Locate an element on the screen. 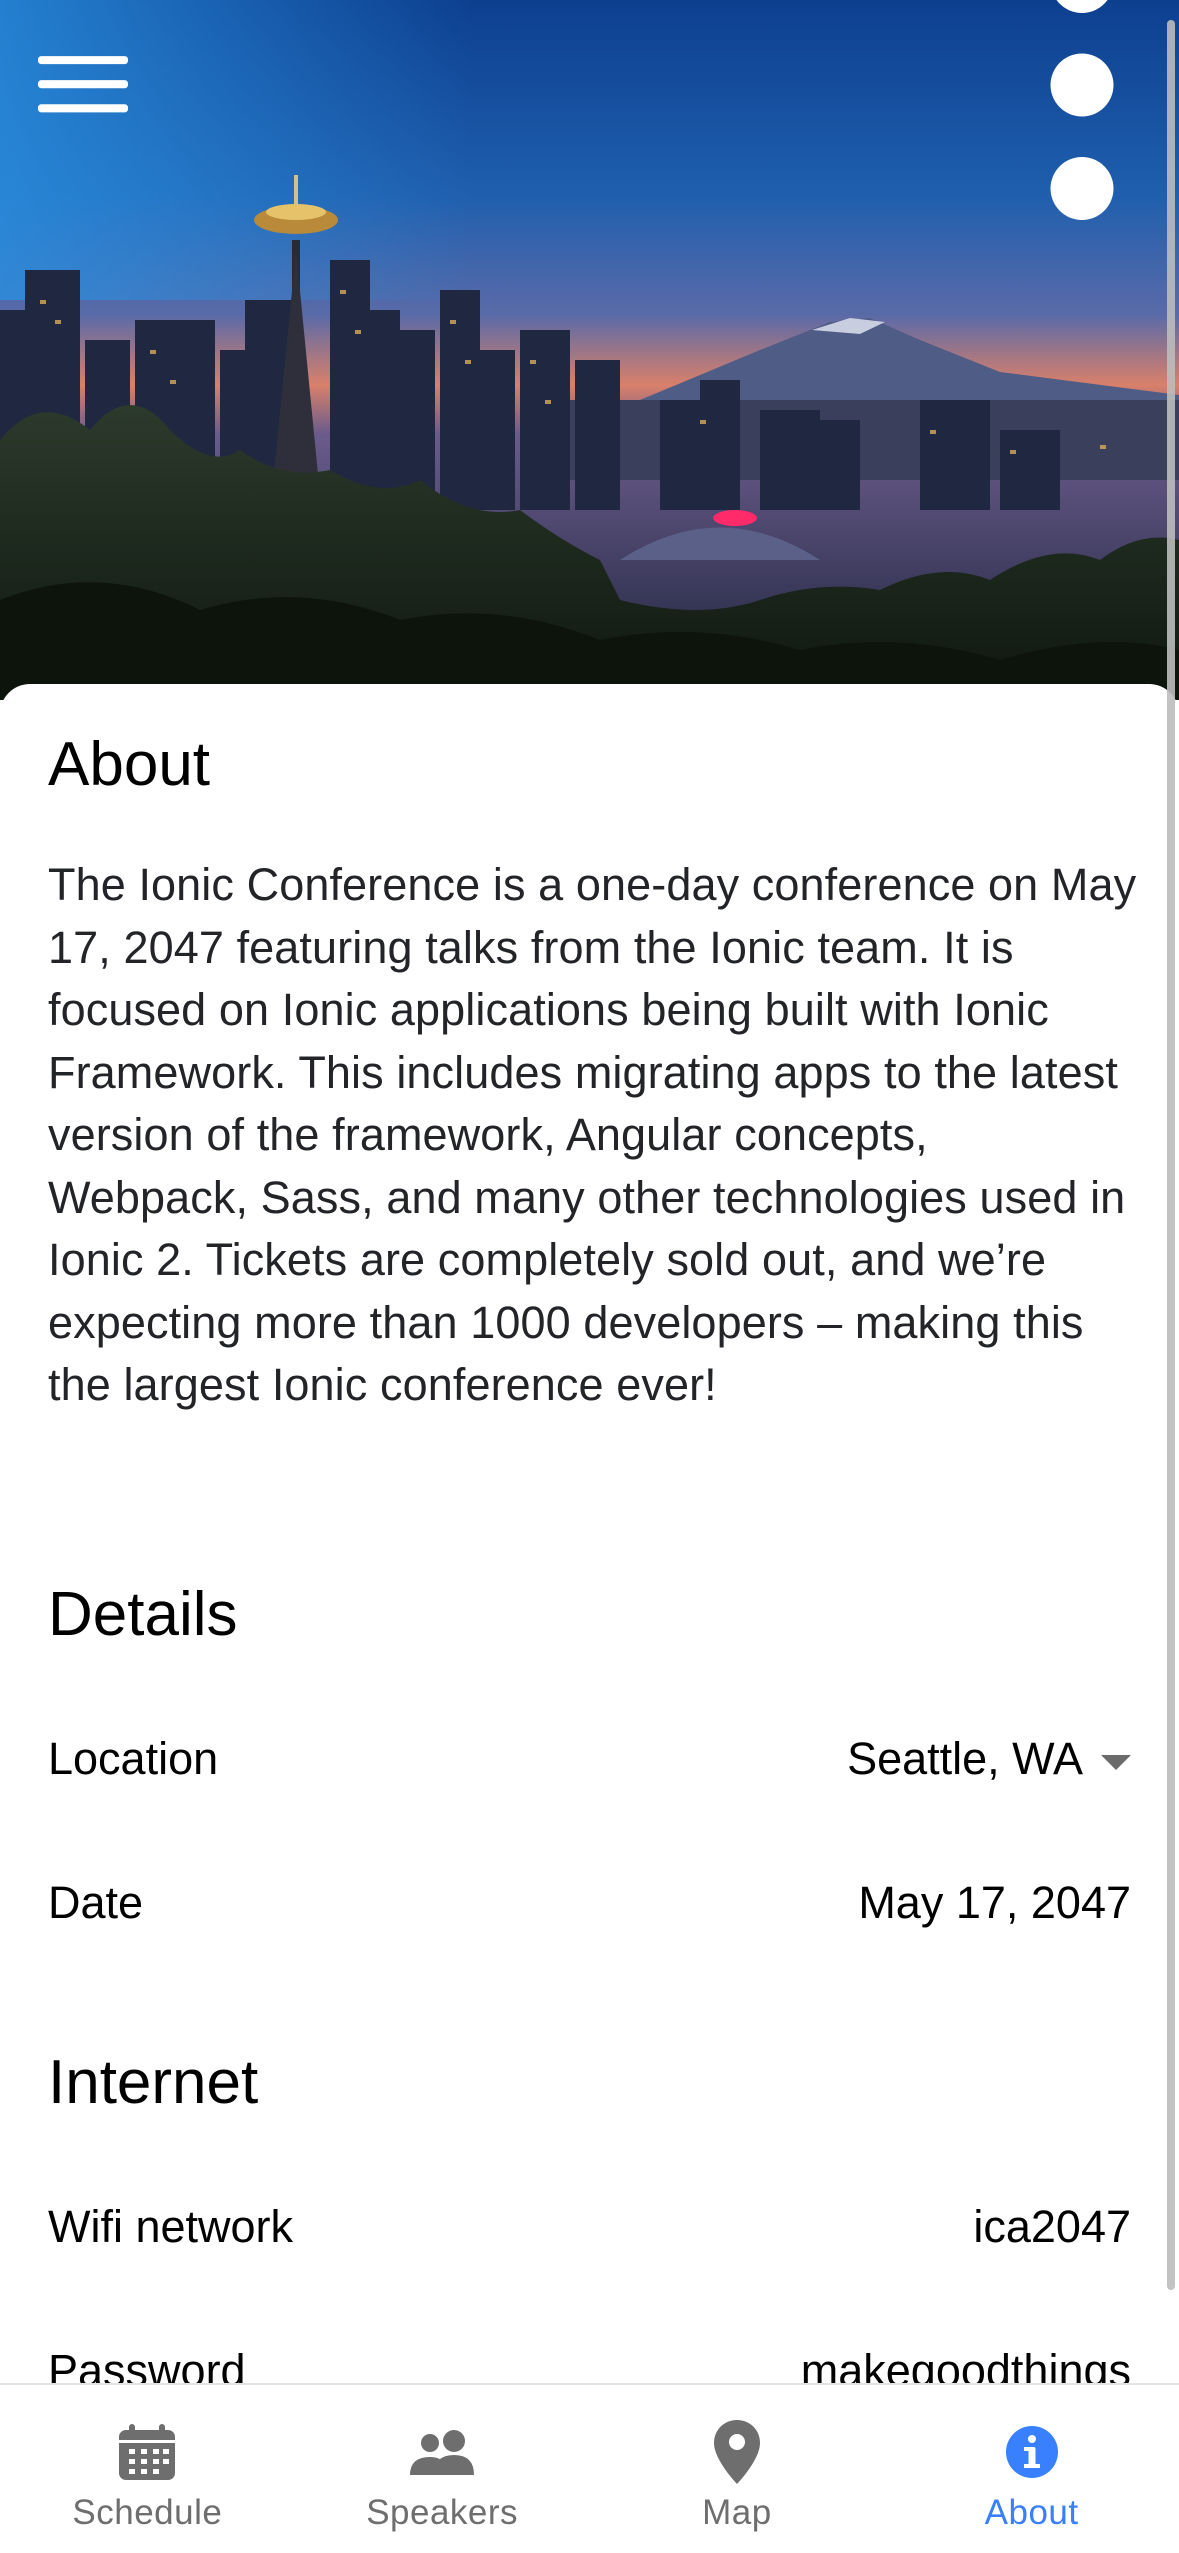 The width and height of the screenshot is (1179, 2553). more-options-button is located at coordinates (1082, 110).